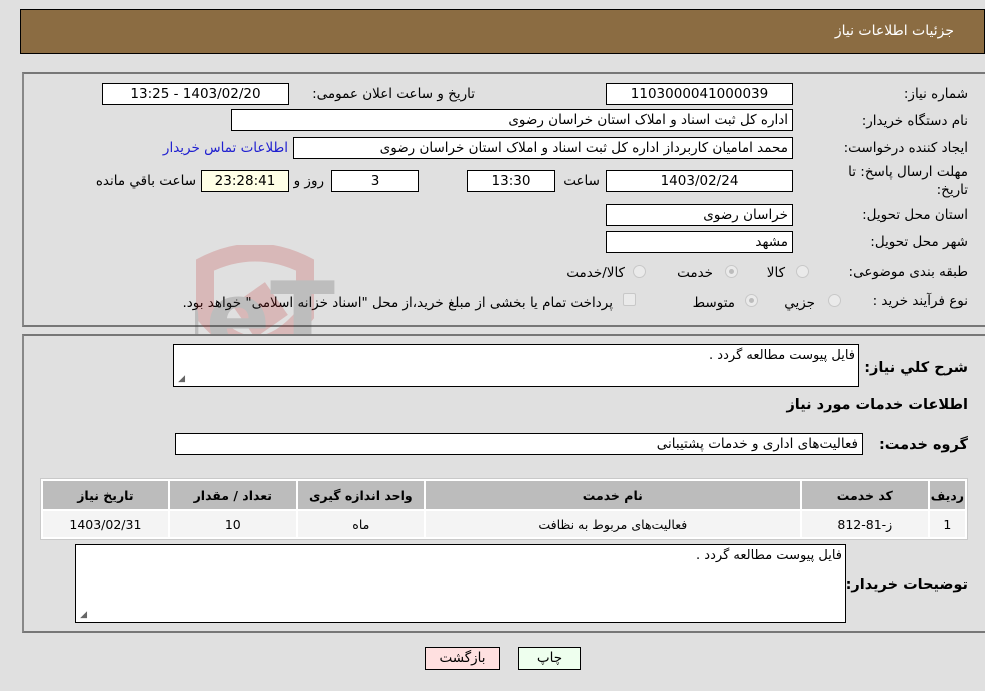  I want to click on deadline-date-field: 1403/02/24, so click(699, 181).